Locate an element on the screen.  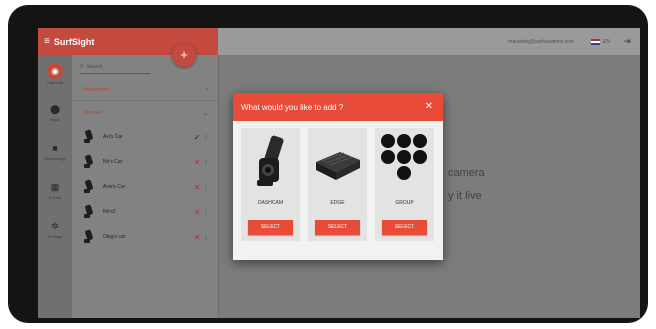
section-label: Bookmarks is located at coordinates (97, 90).